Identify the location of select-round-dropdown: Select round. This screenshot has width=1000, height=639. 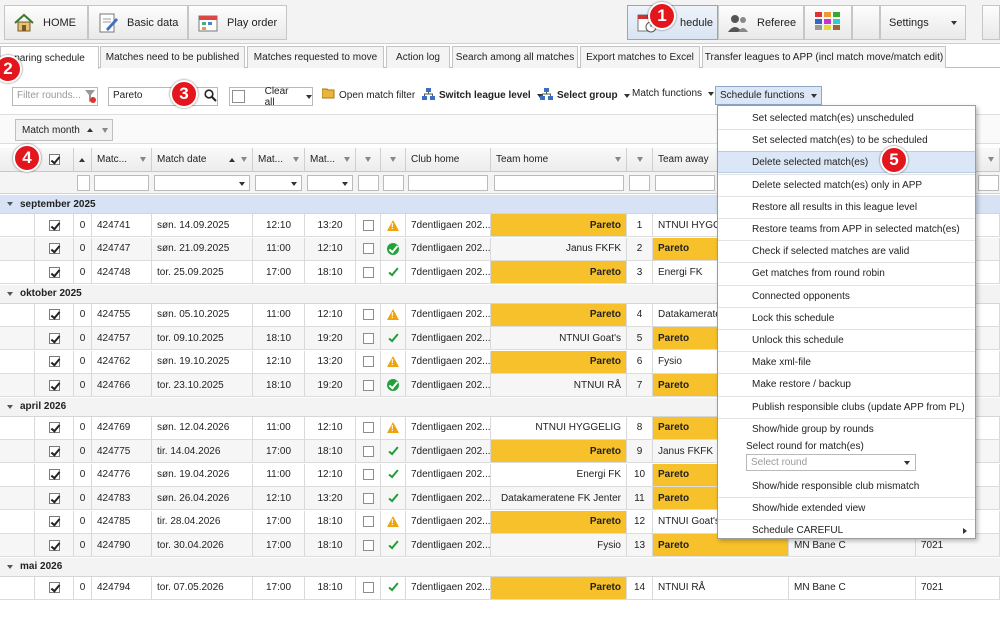
(831, 462).